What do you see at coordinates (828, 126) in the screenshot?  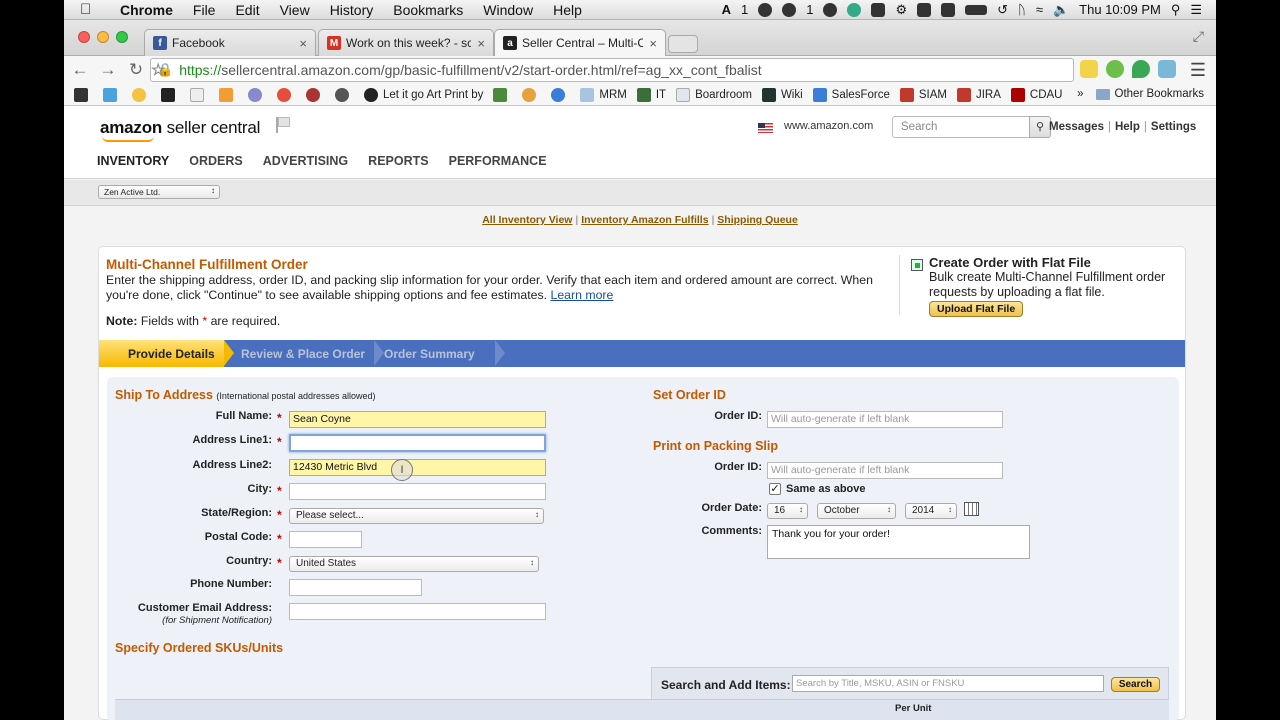 I see `marketplace-switcher: www.amazon.com` at bounding box center [828, 126].